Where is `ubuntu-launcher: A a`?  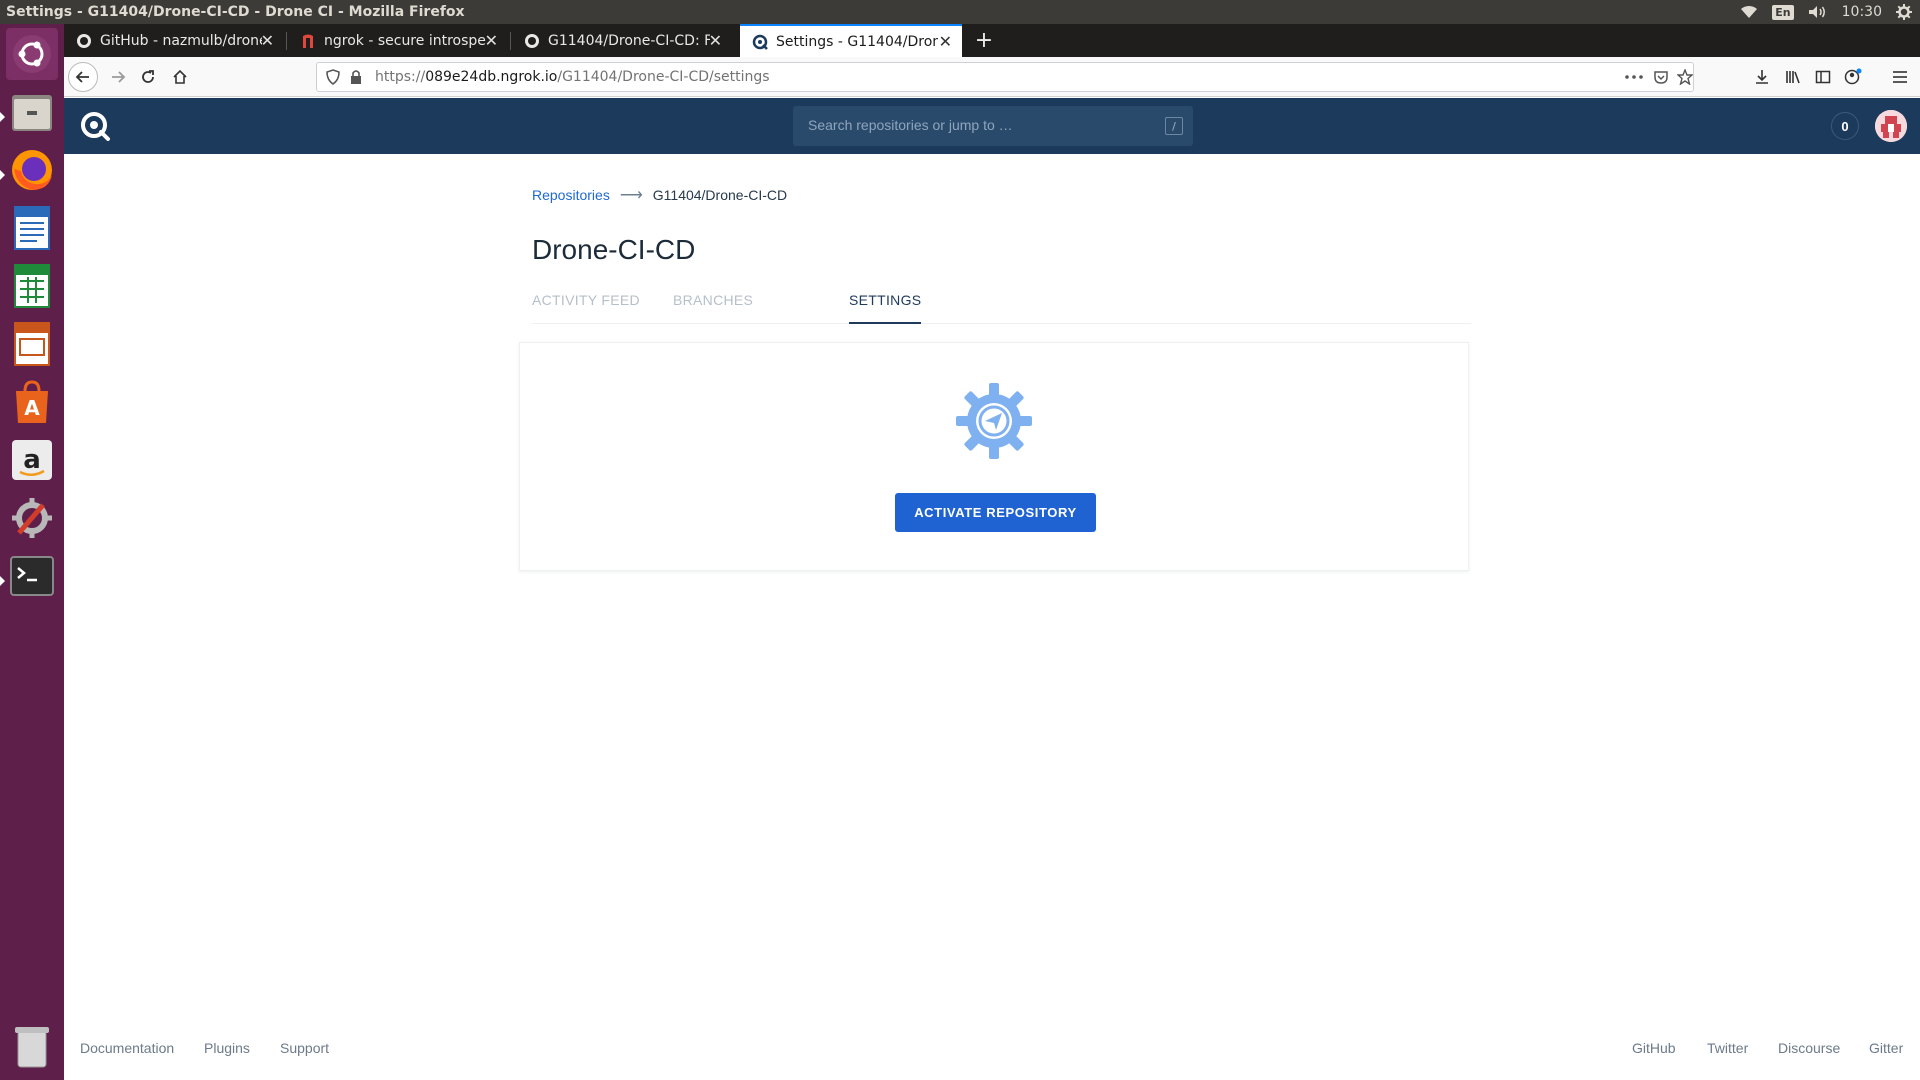 ubuntu-launcher: A a is located at coordinates (32, 552).